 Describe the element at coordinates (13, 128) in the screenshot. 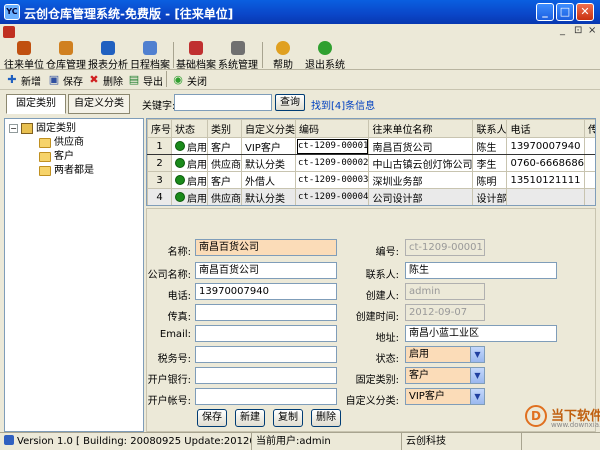

I see `collapse-icon: −` at that location.